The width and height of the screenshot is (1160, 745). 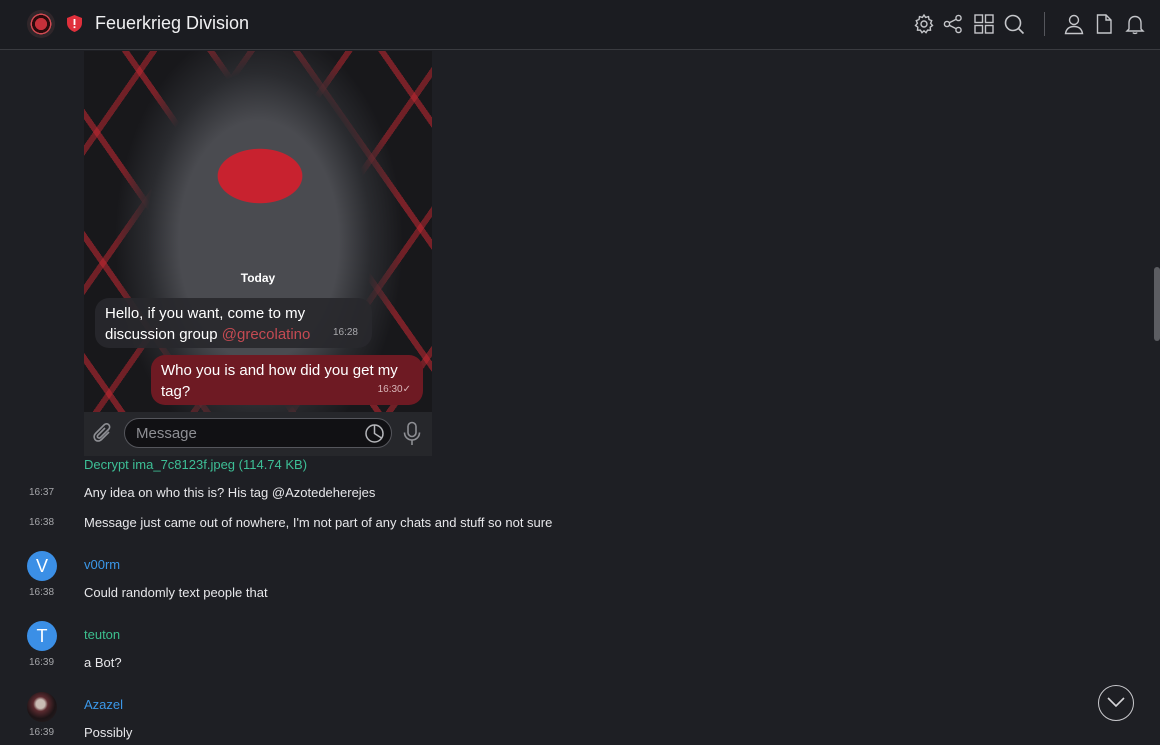 What do you see at coordinates (345, 332) in the screenshot?
I see `incoming-time: 16:28` at bounding box center [345, 332].